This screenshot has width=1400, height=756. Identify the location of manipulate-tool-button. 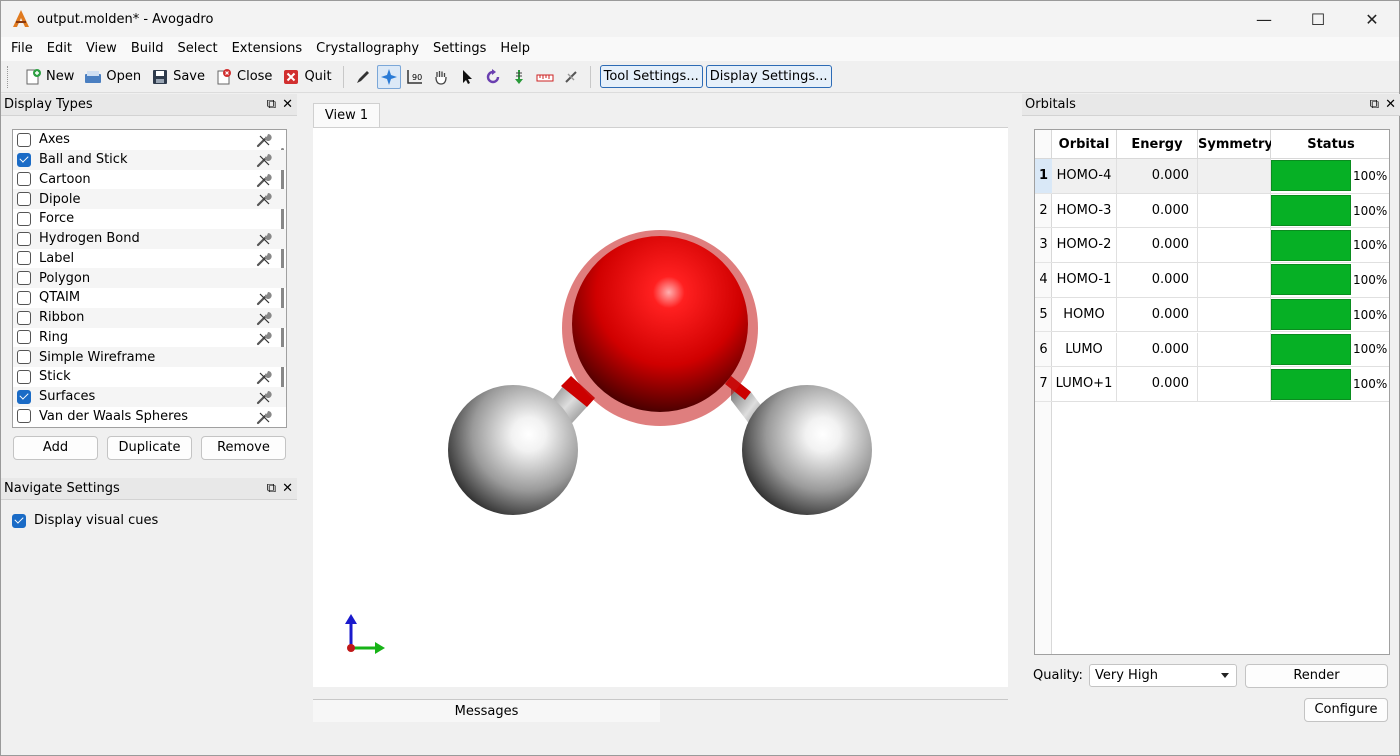
(441, 77).